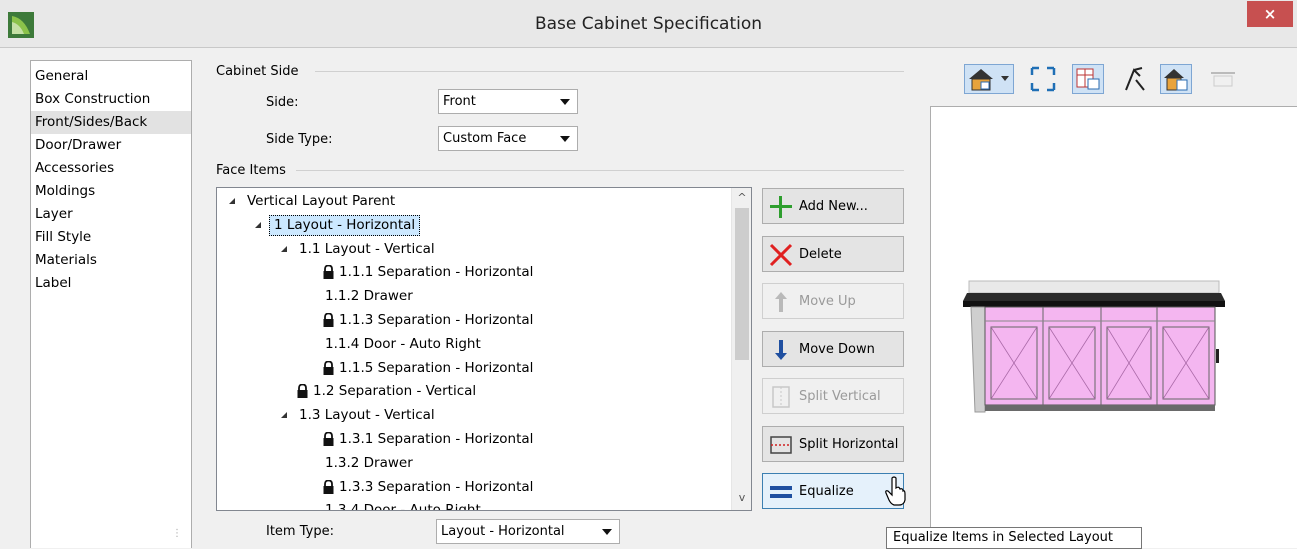  Describe the element at coordinates (742, 198) in the screenshot. I see `scroll-up-icon: ^` at that location.